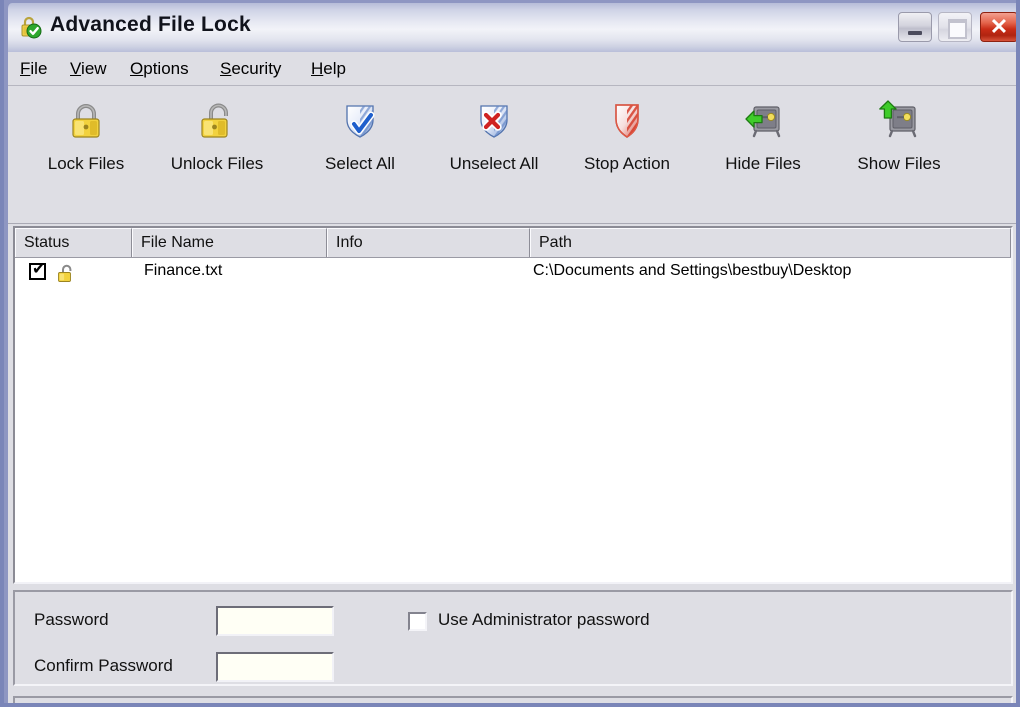  Describe the element at coordinates (71, 619) in the screenshot. I see `password-label: Password` at that location.